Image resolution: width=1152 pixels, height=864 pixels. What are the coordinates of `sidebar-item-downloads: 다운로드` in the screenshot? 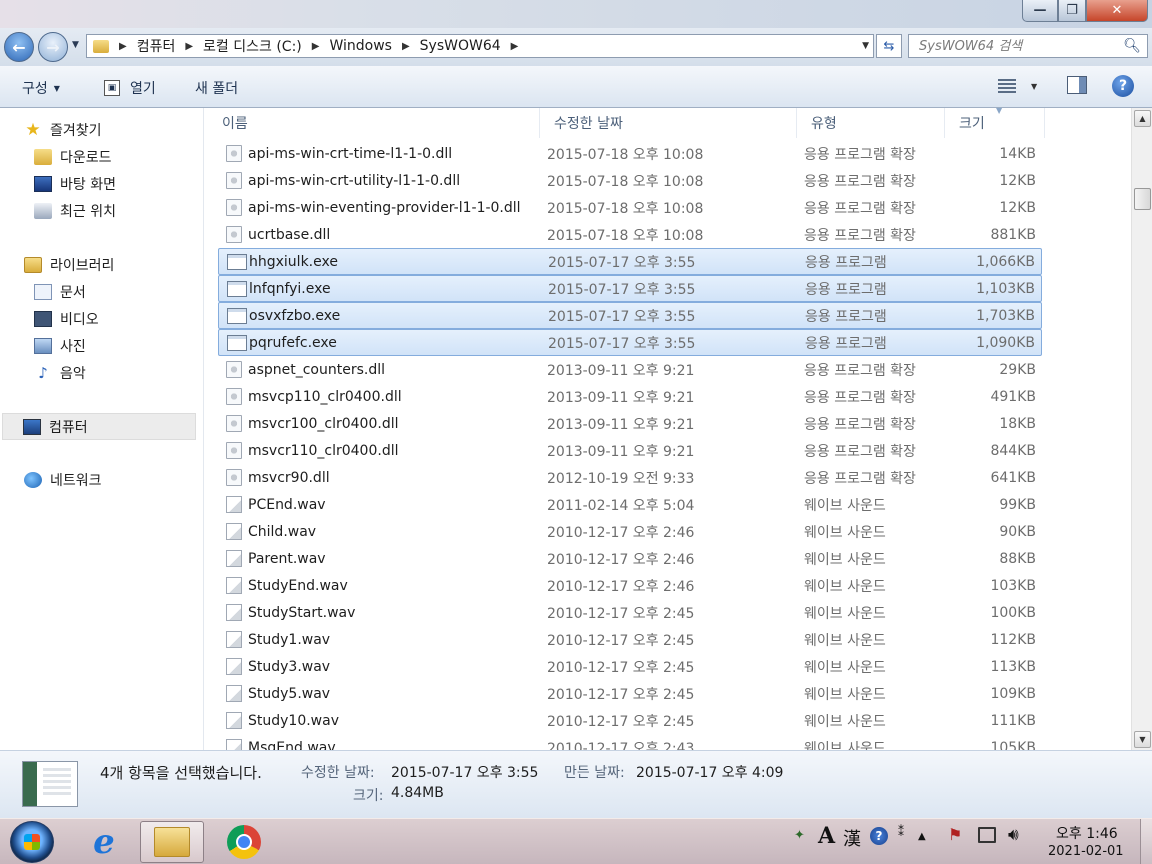 It's located at (73, 157).